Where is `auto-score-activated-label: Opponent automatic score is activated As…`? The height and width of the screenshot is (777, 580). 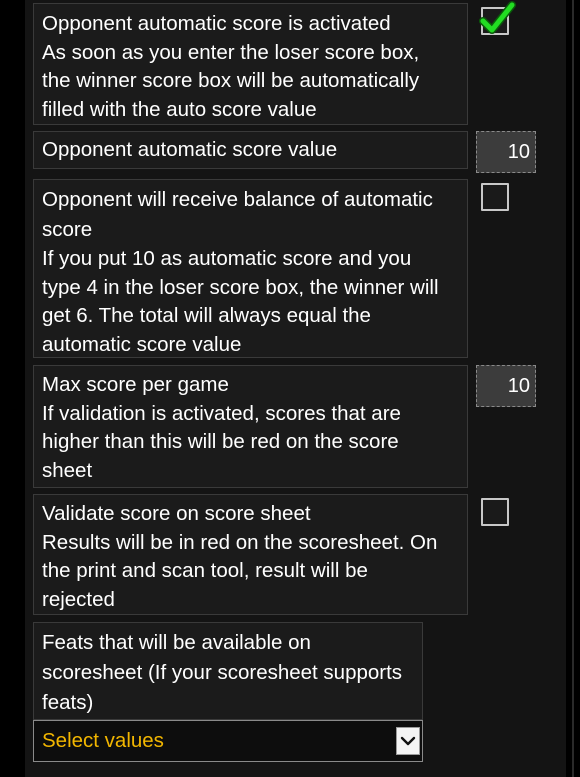 auto-score-activated-label: Opponent automatic score is activated As… is located at coordinates (250, 64).